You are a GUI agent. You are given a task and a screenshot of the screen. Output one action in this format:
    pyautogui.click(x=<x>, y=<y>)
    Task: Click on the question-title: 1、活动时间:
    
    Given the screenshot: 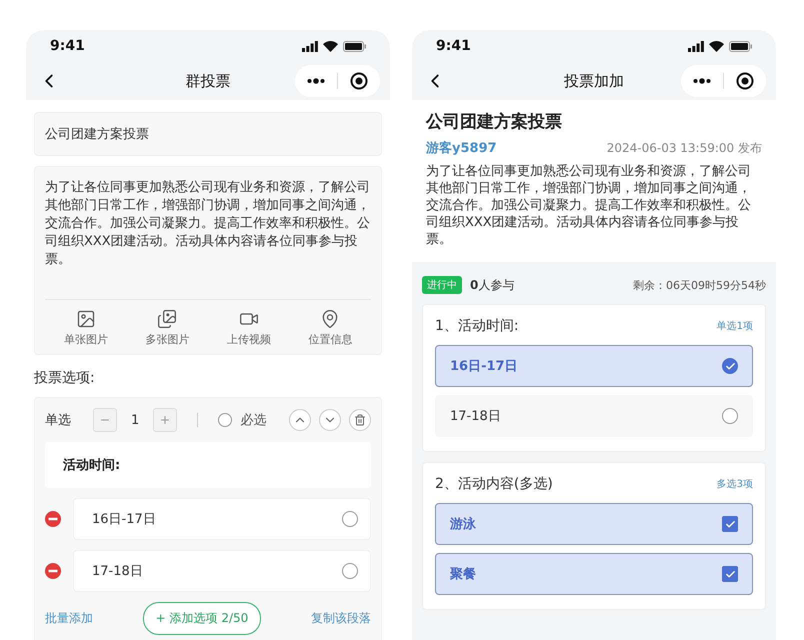 What is the action you would take?
    pyautogui.click(x=477, y=326)
    